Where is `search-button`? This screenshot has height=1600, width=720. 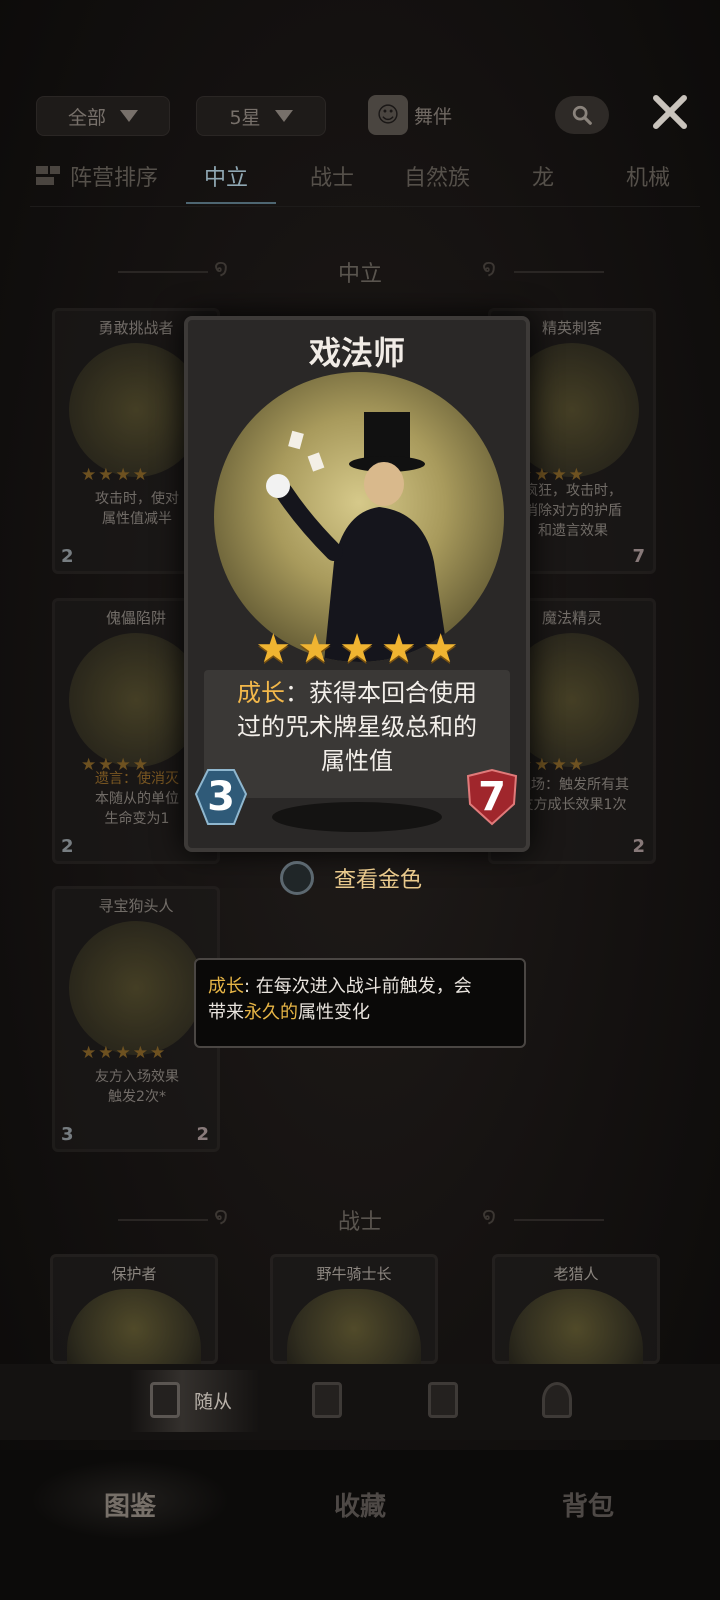 search-button is located at coordinates (582, 115).